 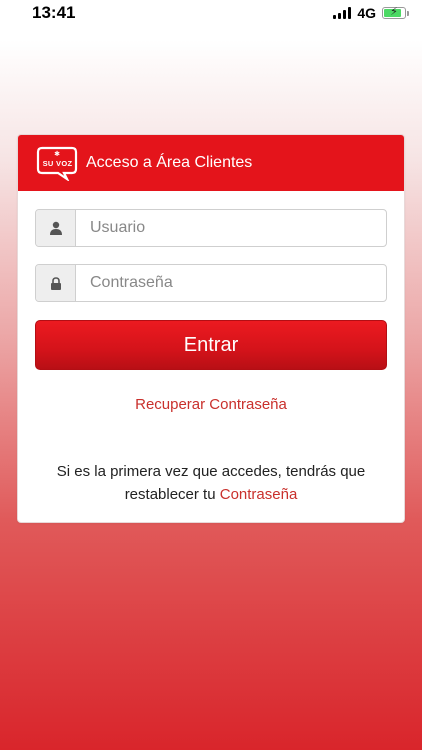 I want to click on status-bar: 13:41 4G ⚡, so click(x=211, y=18).